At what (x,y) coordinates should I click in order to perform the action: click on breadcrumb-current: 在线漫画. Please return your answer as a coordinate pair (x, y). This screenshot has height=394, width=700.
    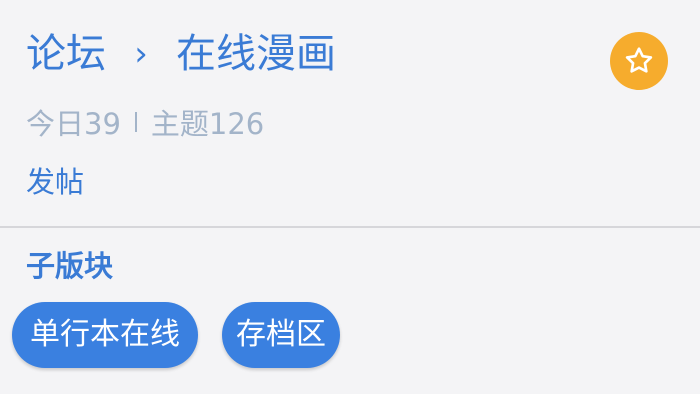
    Looking at the image, I should click on (256, 54).